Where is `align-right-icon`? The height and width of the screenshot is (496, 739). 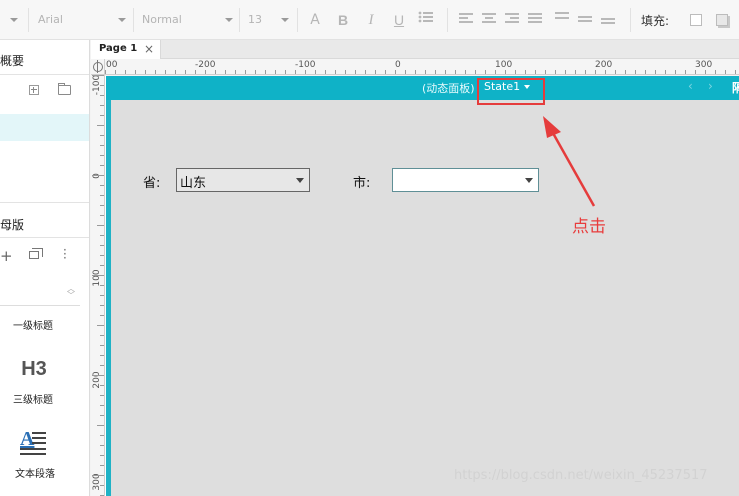 align-right-icon is located at coordinates (512, 19).